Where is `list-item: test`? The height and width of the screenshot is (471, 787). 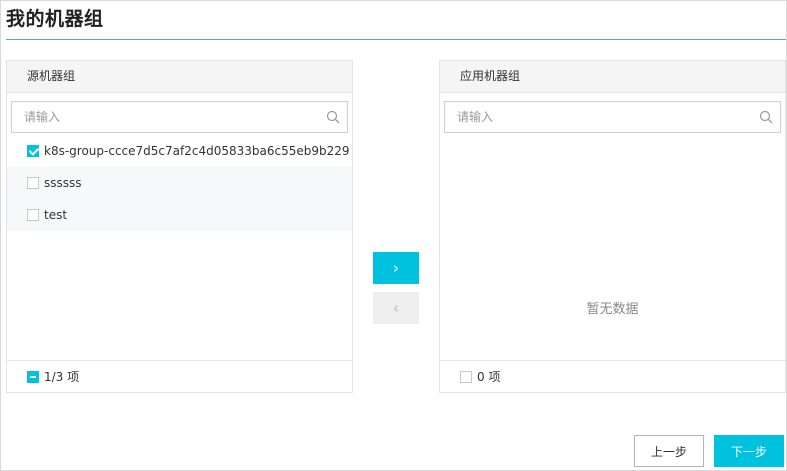
list-item: test is located at coordinates (179, 215).